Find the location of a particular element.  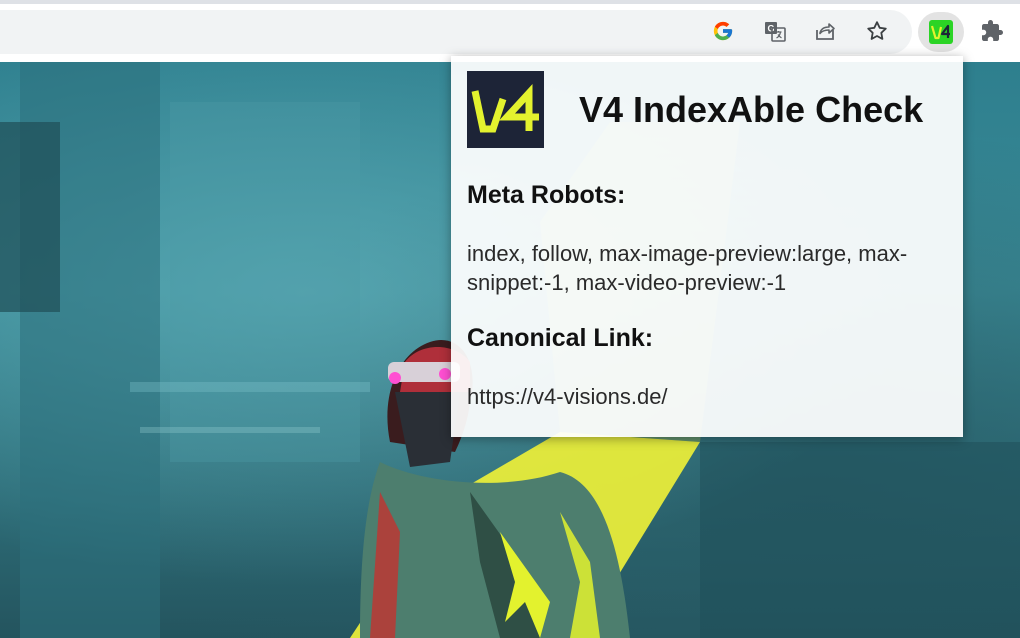

share-icon is located at coordinates (825, 31).